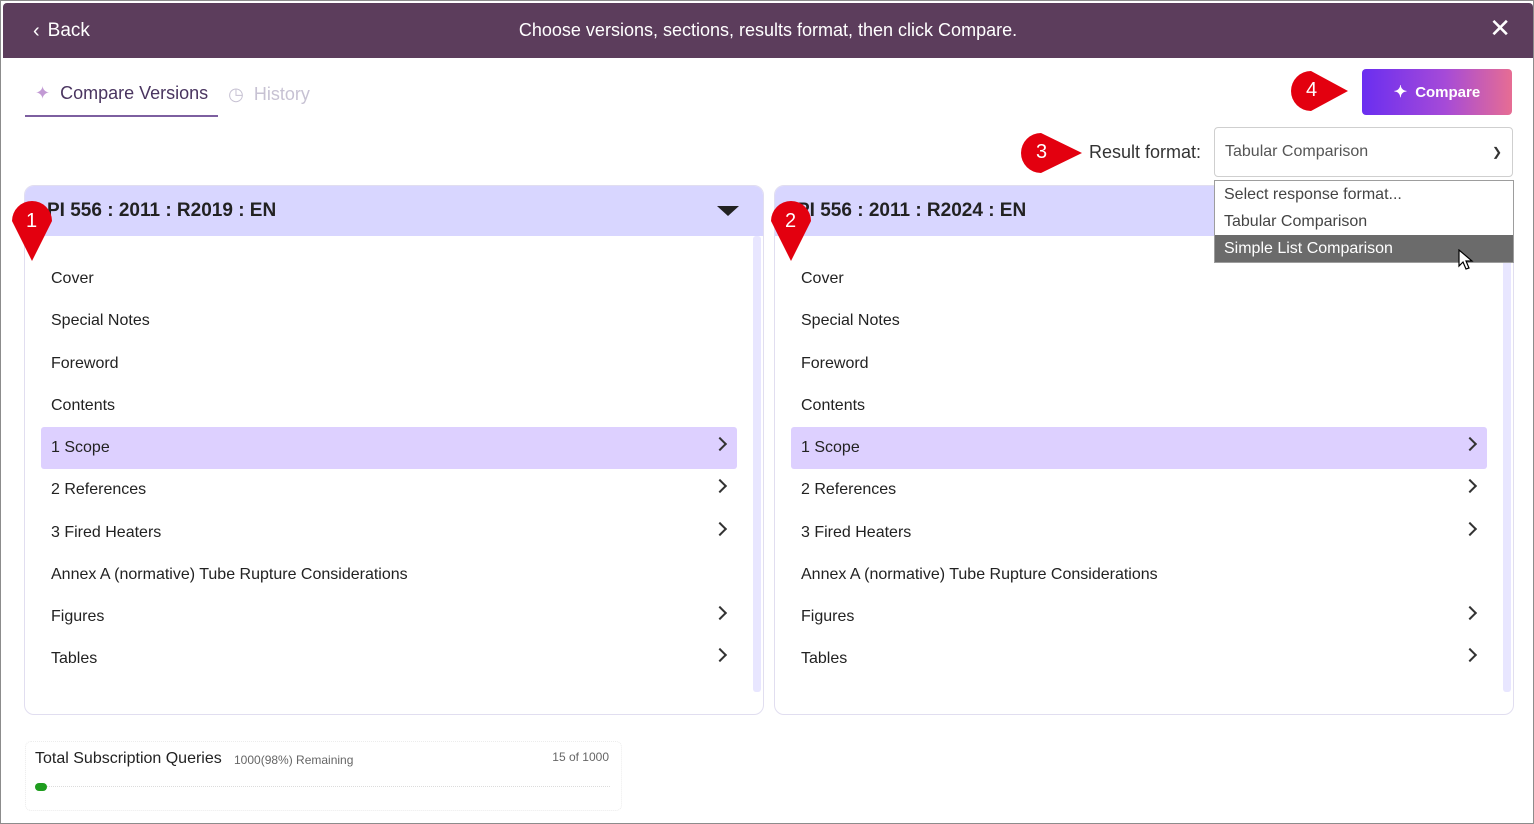 This screenshot has height=824, width=1534. I want to click on step-marker-1: 1, so click(34, 230).